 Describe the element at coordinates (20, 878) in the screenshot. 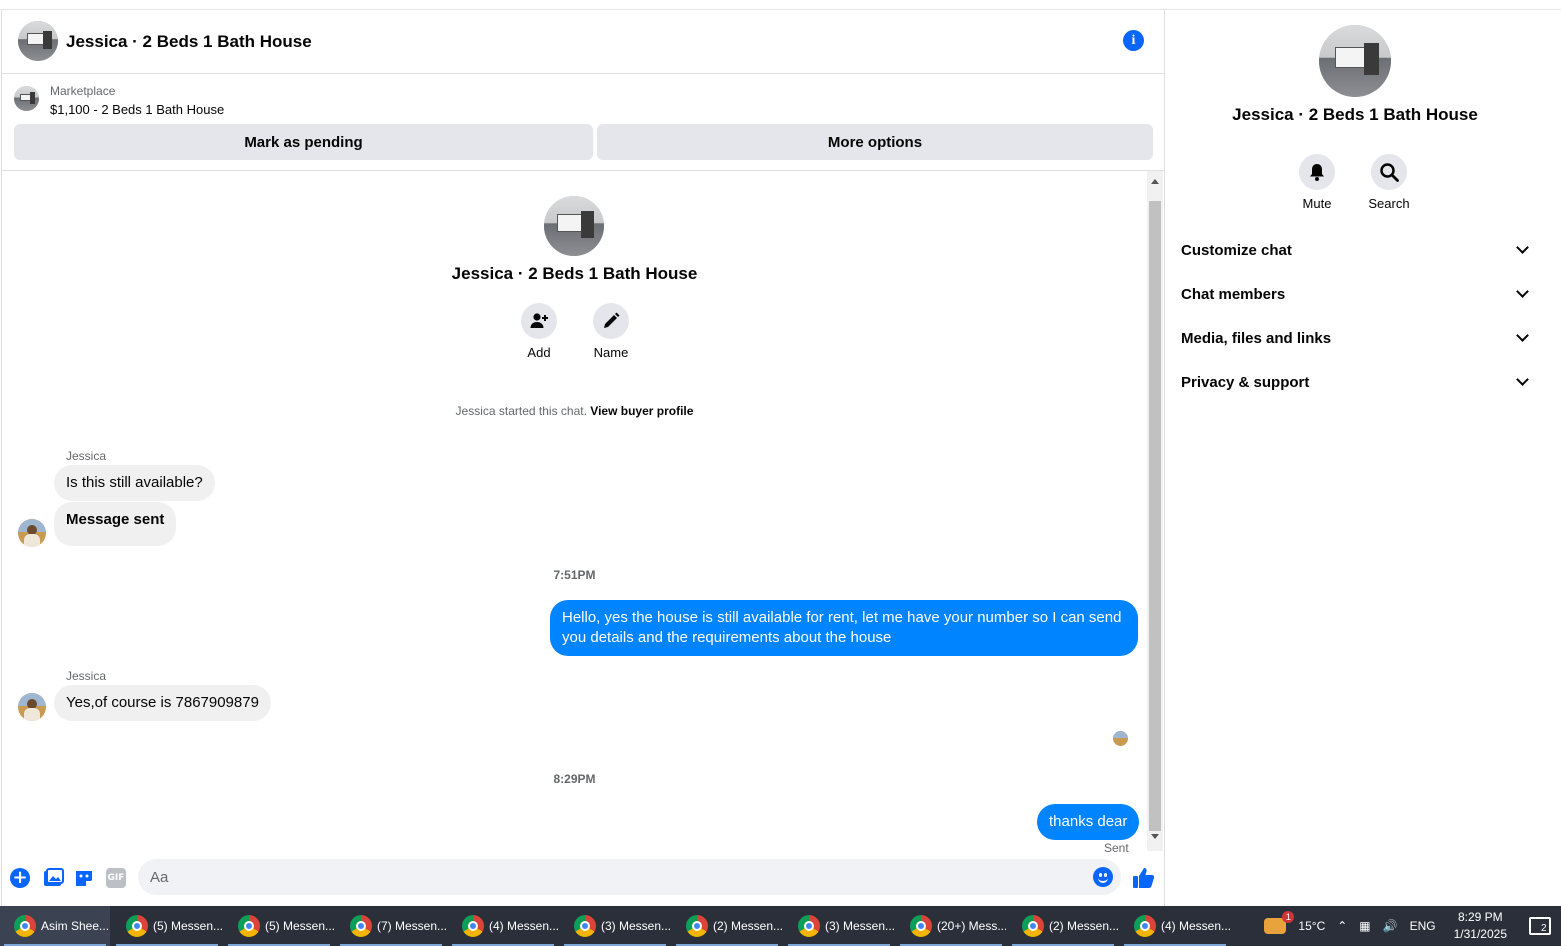

I see `plus-icon: +` at that location.